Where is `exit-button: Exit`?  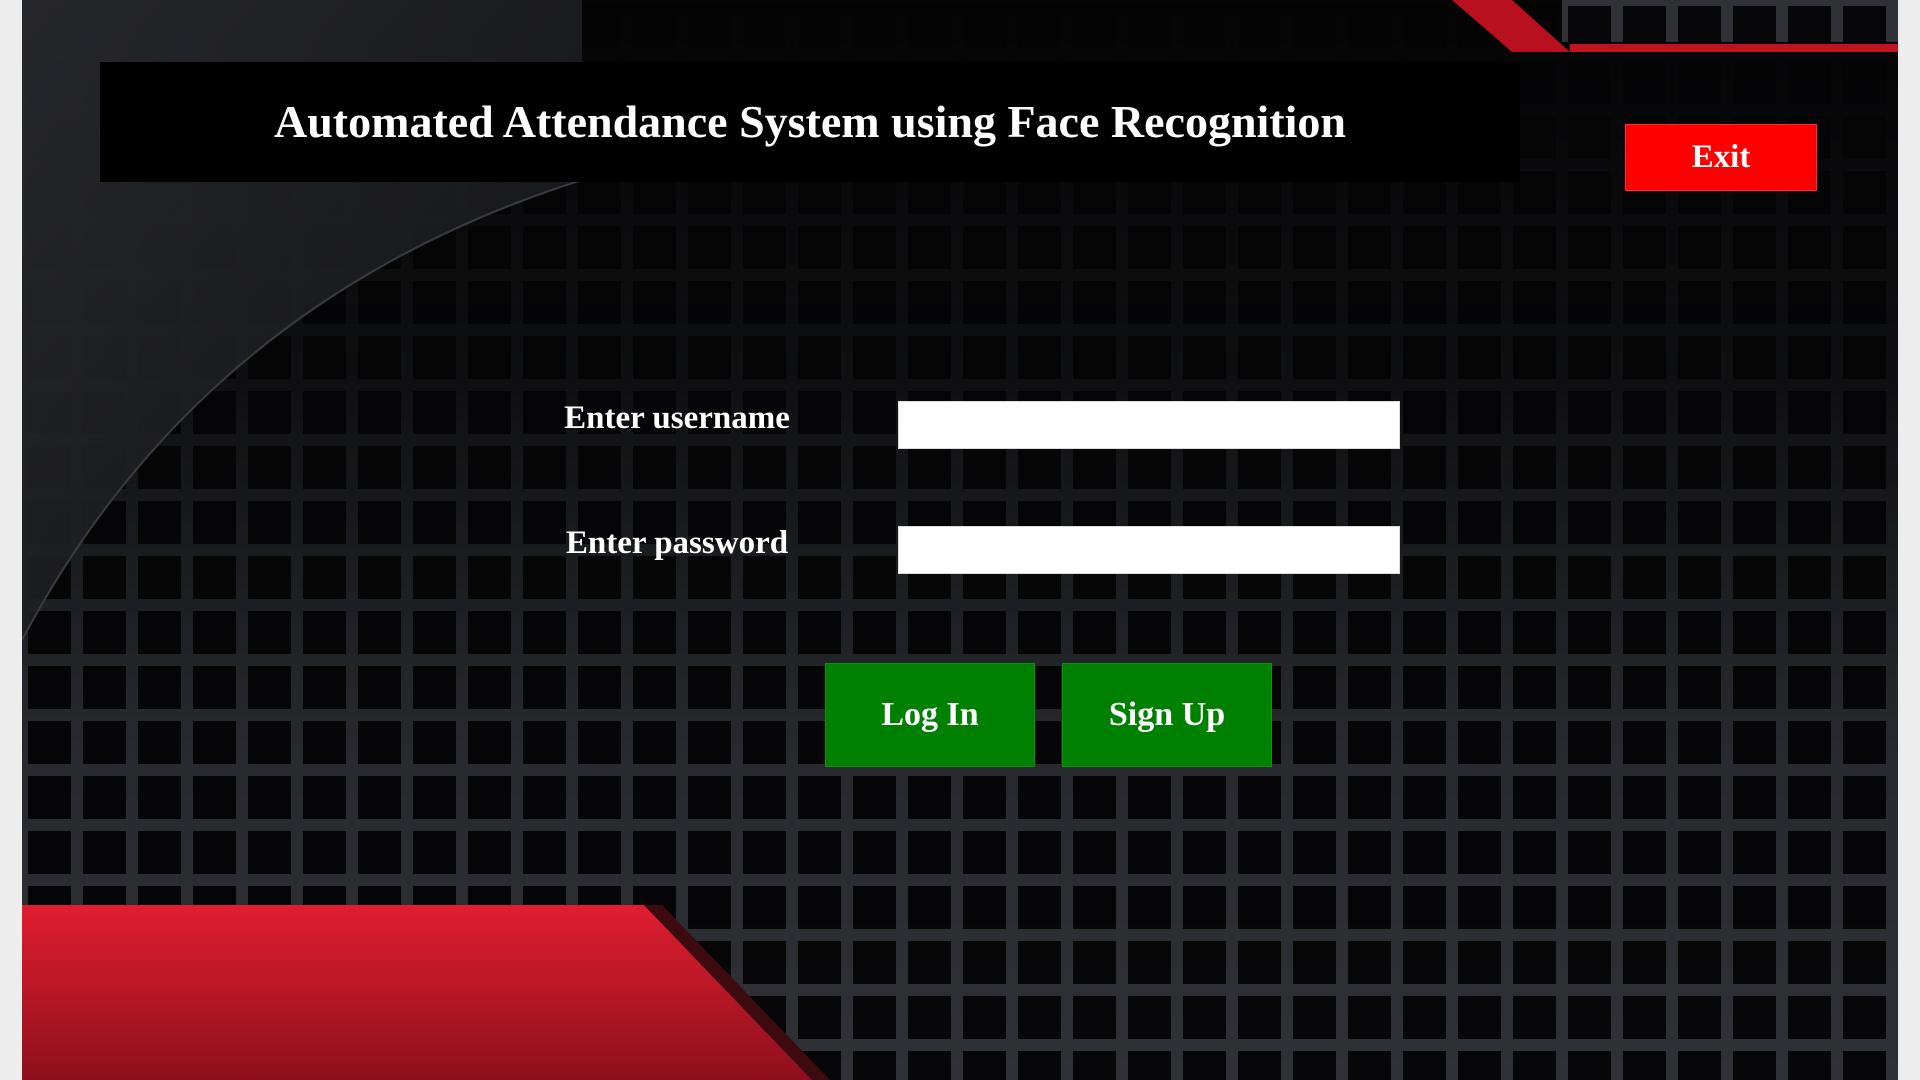
exit-button: Exit is located at coordinates (1721, 157).